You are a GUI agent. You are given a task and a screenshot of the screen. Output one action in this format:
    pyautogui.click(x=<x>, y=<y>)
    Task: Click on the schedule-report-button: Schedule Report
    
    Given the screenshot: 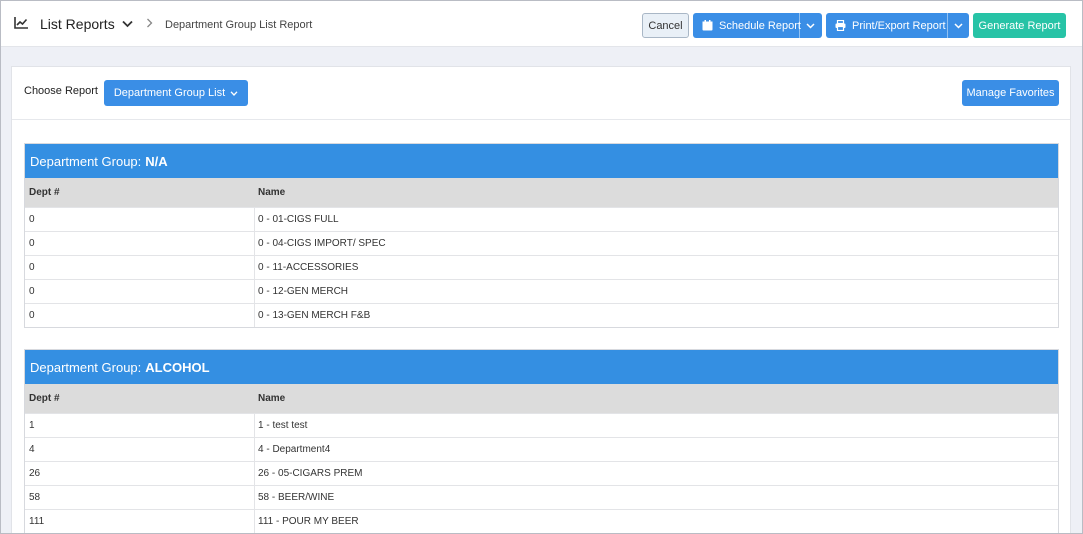 What is the action you would take?
    pyautogui.click(x=757, y=25)
    